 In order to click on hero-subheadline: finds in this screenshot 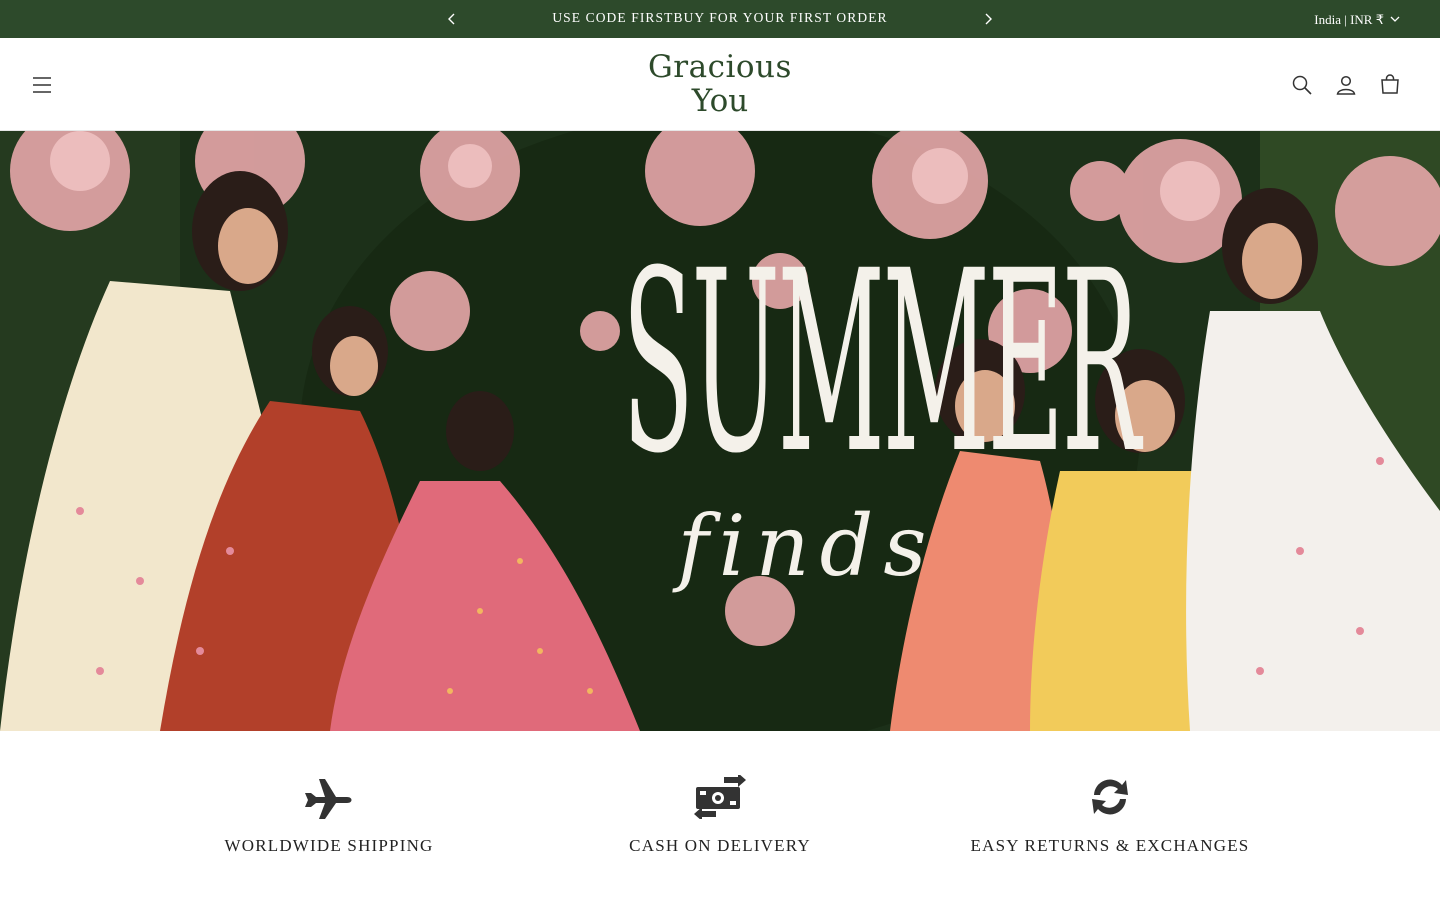, I will do `click(807, 546)`.